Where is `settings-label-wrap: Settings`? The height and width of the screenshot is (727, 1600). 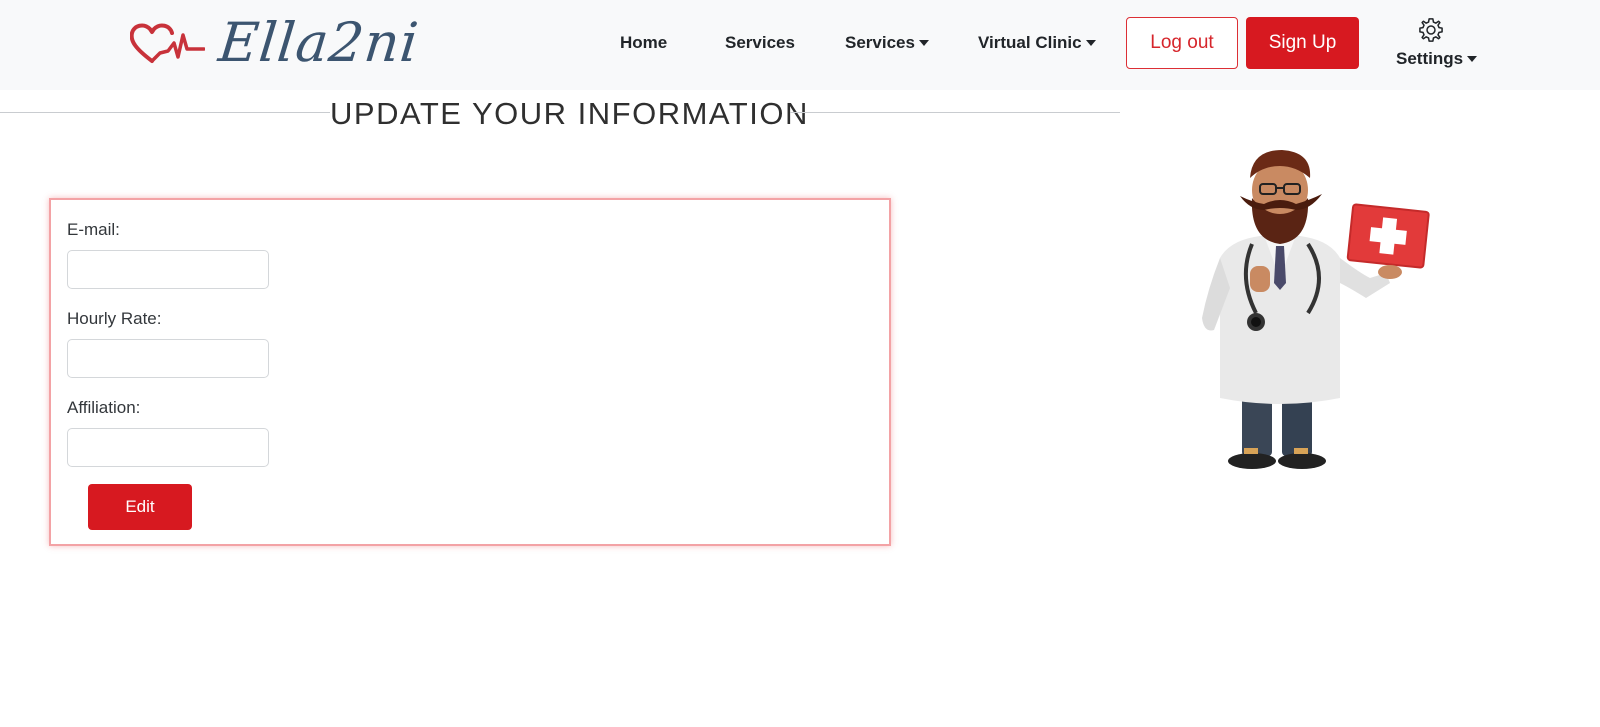 settings-label-wrap: Settings is located at coordinates (1437, 59).